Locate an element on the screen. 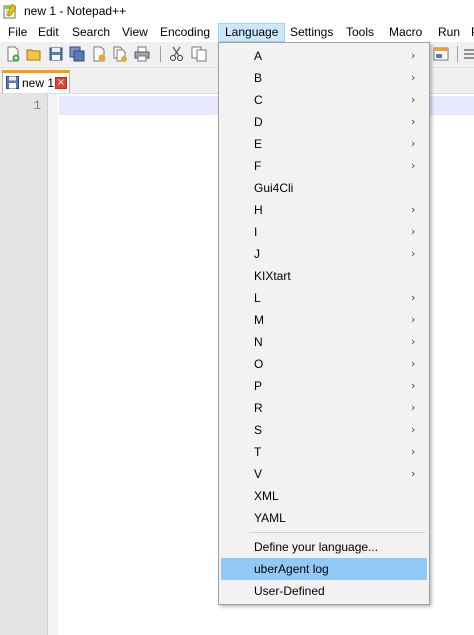  menu-item-v: V › is located at coordinates (324, 474).